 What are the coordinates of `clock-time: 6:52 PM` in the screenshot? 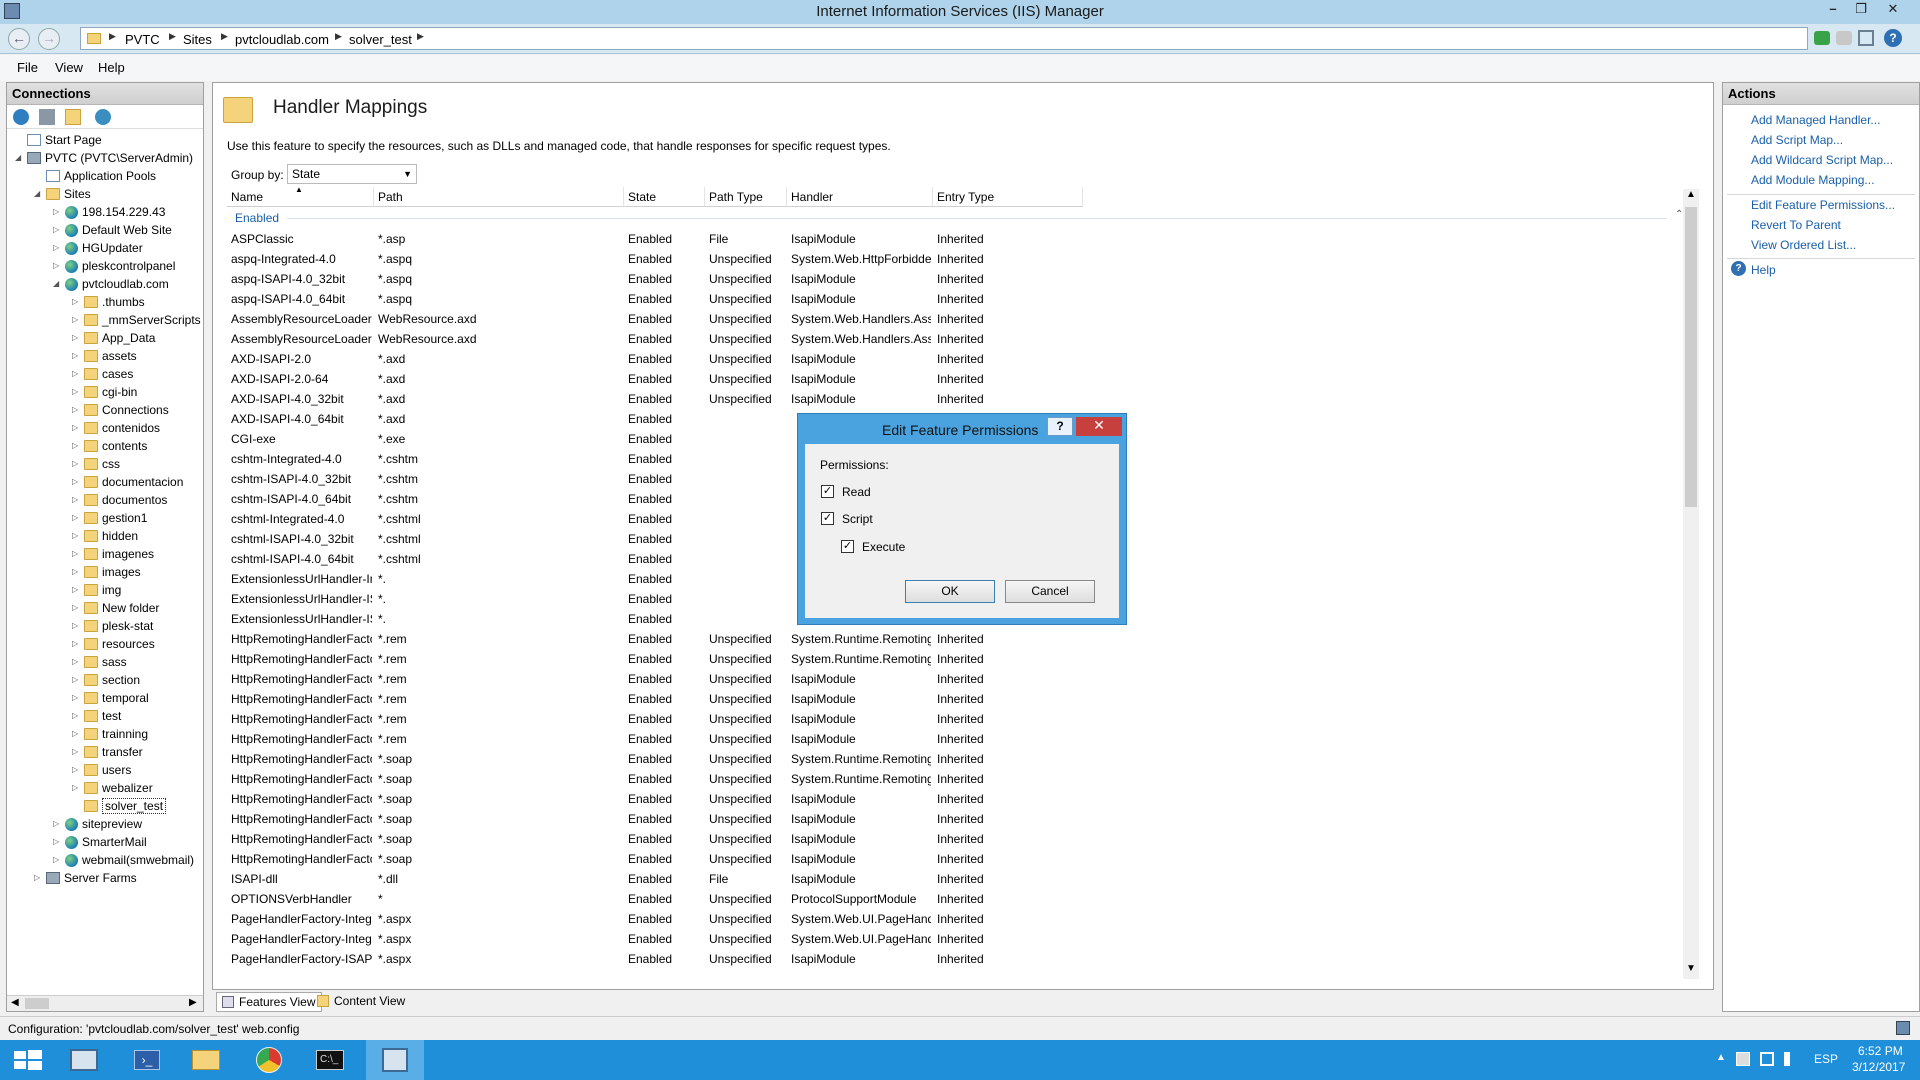 It's located at (1880, 1051).